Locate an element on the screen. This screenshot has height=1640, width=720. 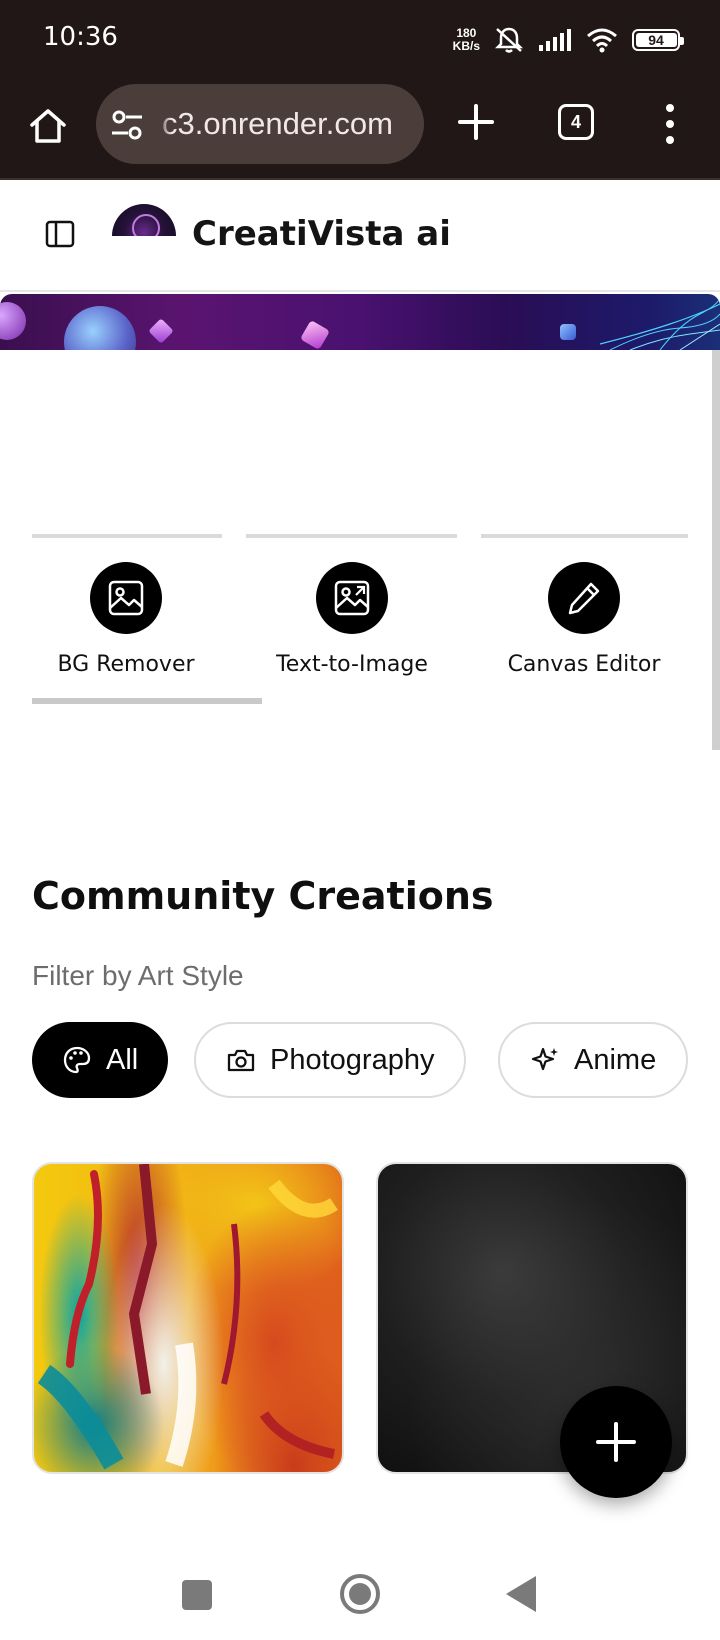
network-speed-unit: KB/s is located at coordinates (466, 46).